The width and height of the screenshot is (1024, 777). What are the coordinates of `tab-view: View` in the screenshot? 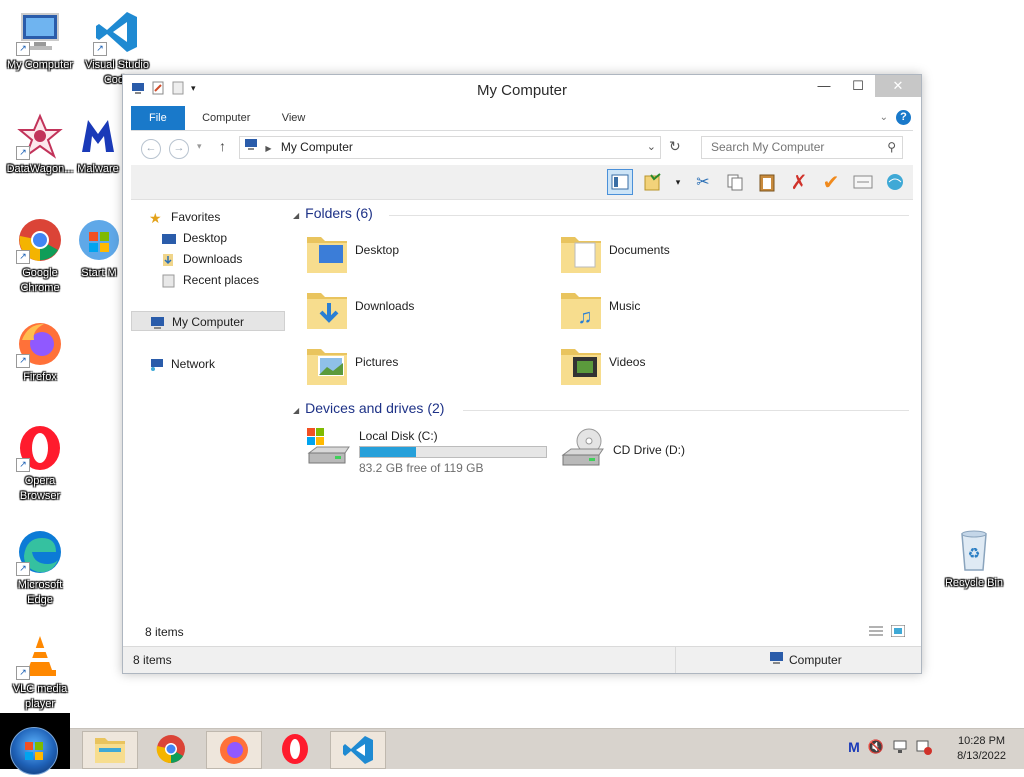 It's located at (294, 118).